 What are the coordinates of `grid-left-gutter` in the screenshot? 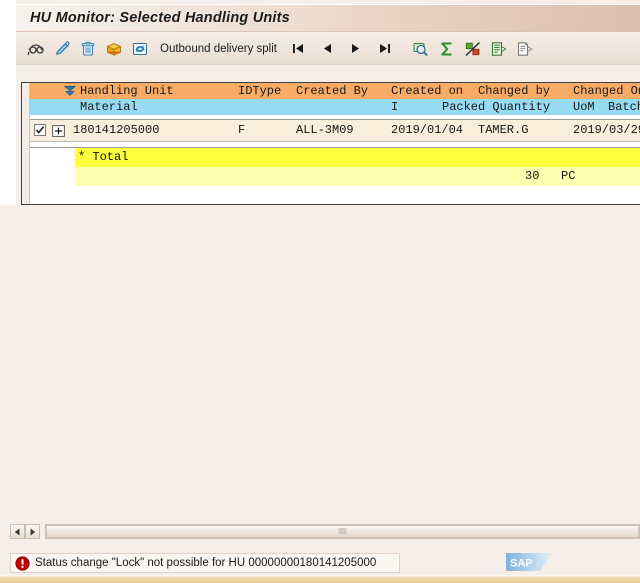 It's located at (26, 143).